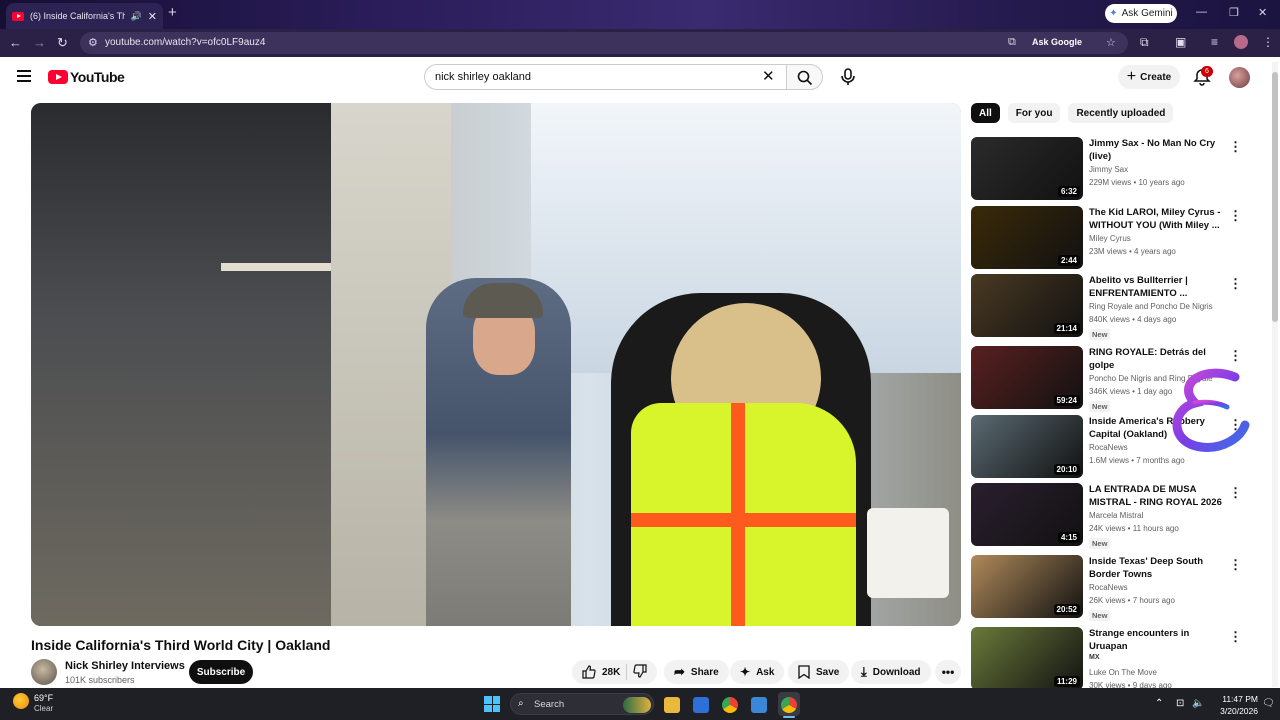 The height and width of the screenshot is (720, 1280). What do you see at coordinates (759, 705) in the screenshot?
I see `store-icon` at bounding box center [759, 705].